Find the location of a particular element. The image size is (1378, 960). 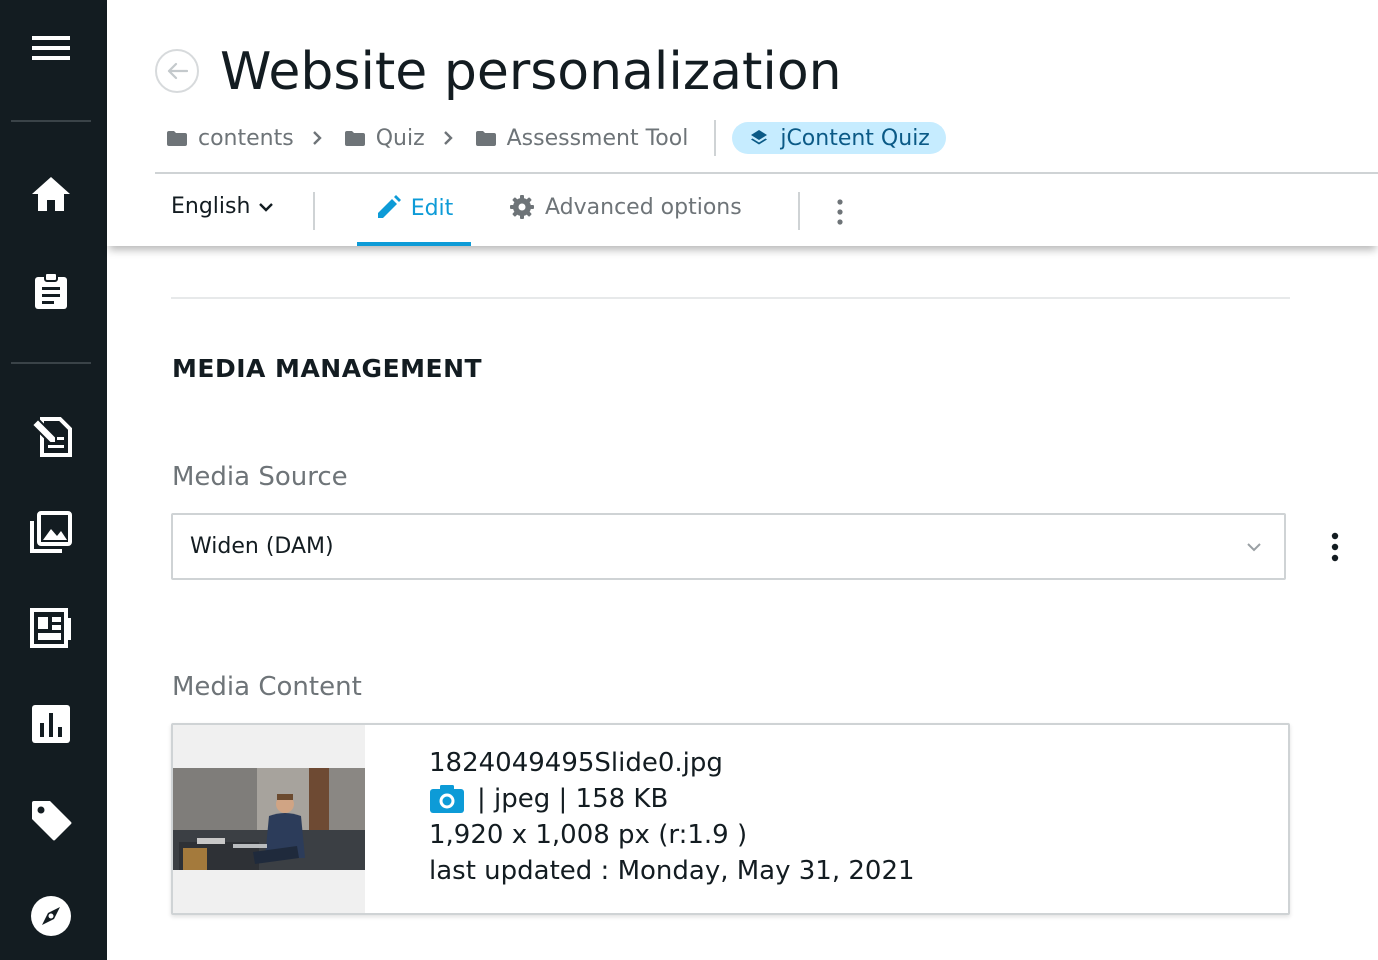

breadcrumb-item-assessment-tool: Assessment Tool is located at coordinates (582, 138).